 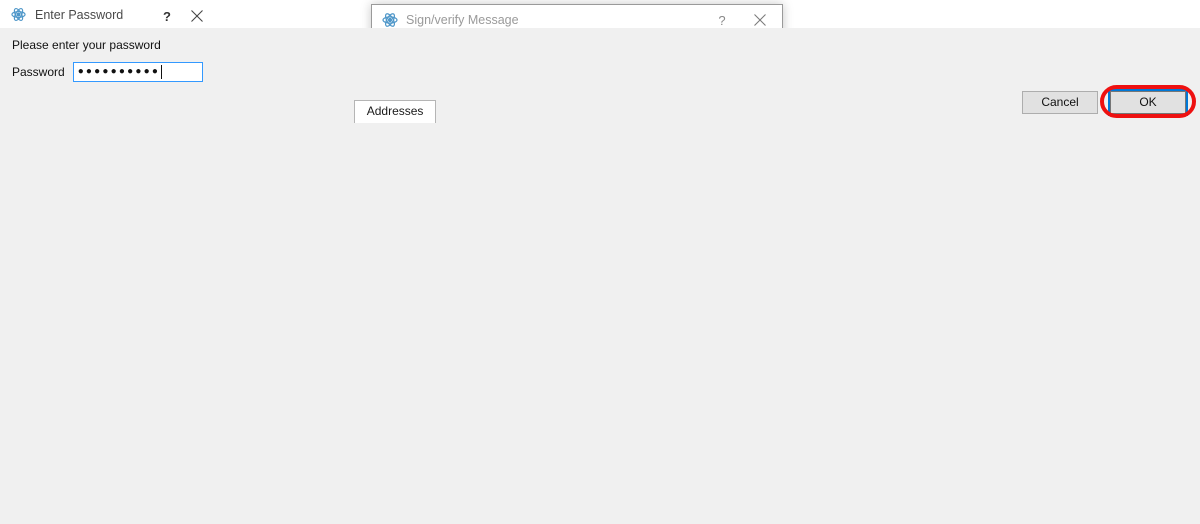 I want to click on password-dialog-titlebar: Enter Password ?, so click(x=106, y=15).